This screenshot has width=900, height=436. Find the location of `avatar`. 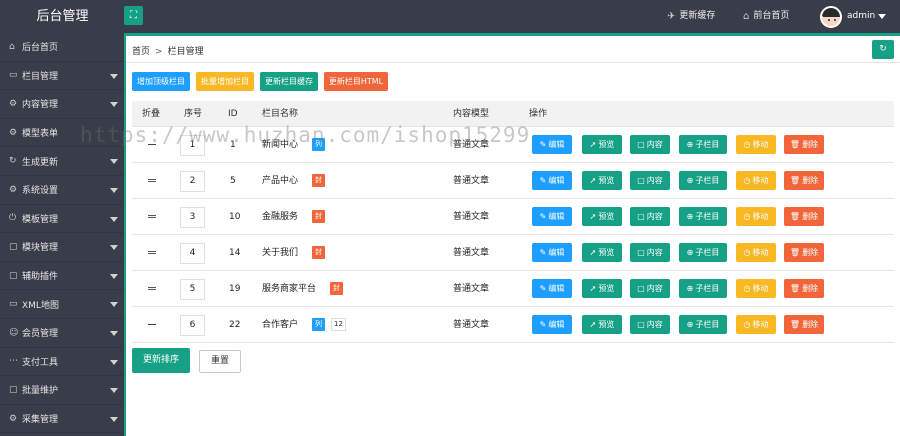

avatar is located at coordinates (831, 17).